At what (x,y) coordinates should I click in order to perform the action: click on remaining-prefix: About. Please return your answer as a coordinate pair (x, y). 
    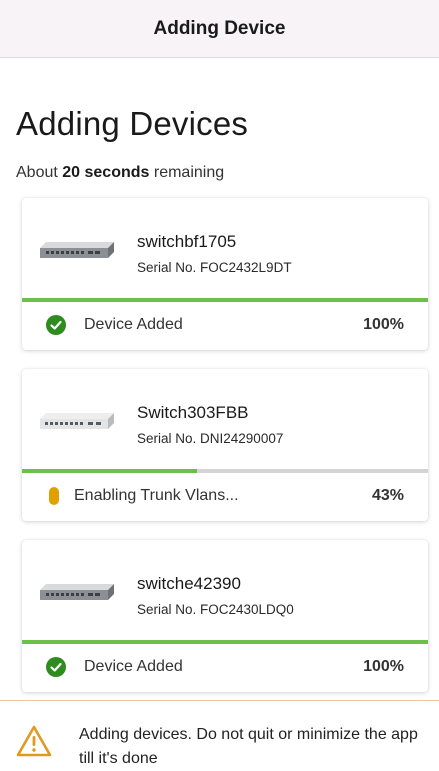
    Looking at the image, I should click on (37, 172).